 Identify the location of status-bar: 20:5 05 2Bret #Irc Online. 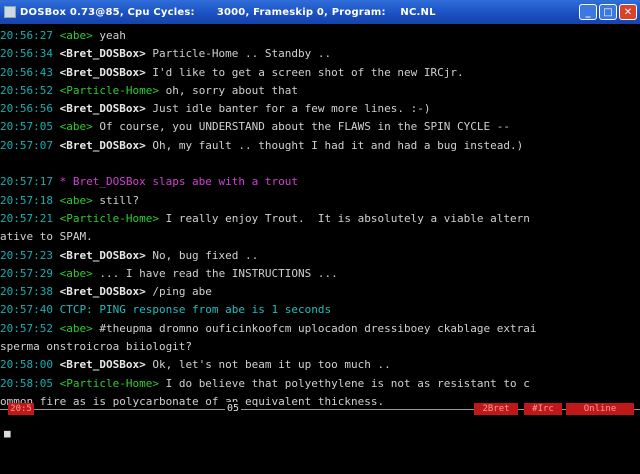
(320, 409).